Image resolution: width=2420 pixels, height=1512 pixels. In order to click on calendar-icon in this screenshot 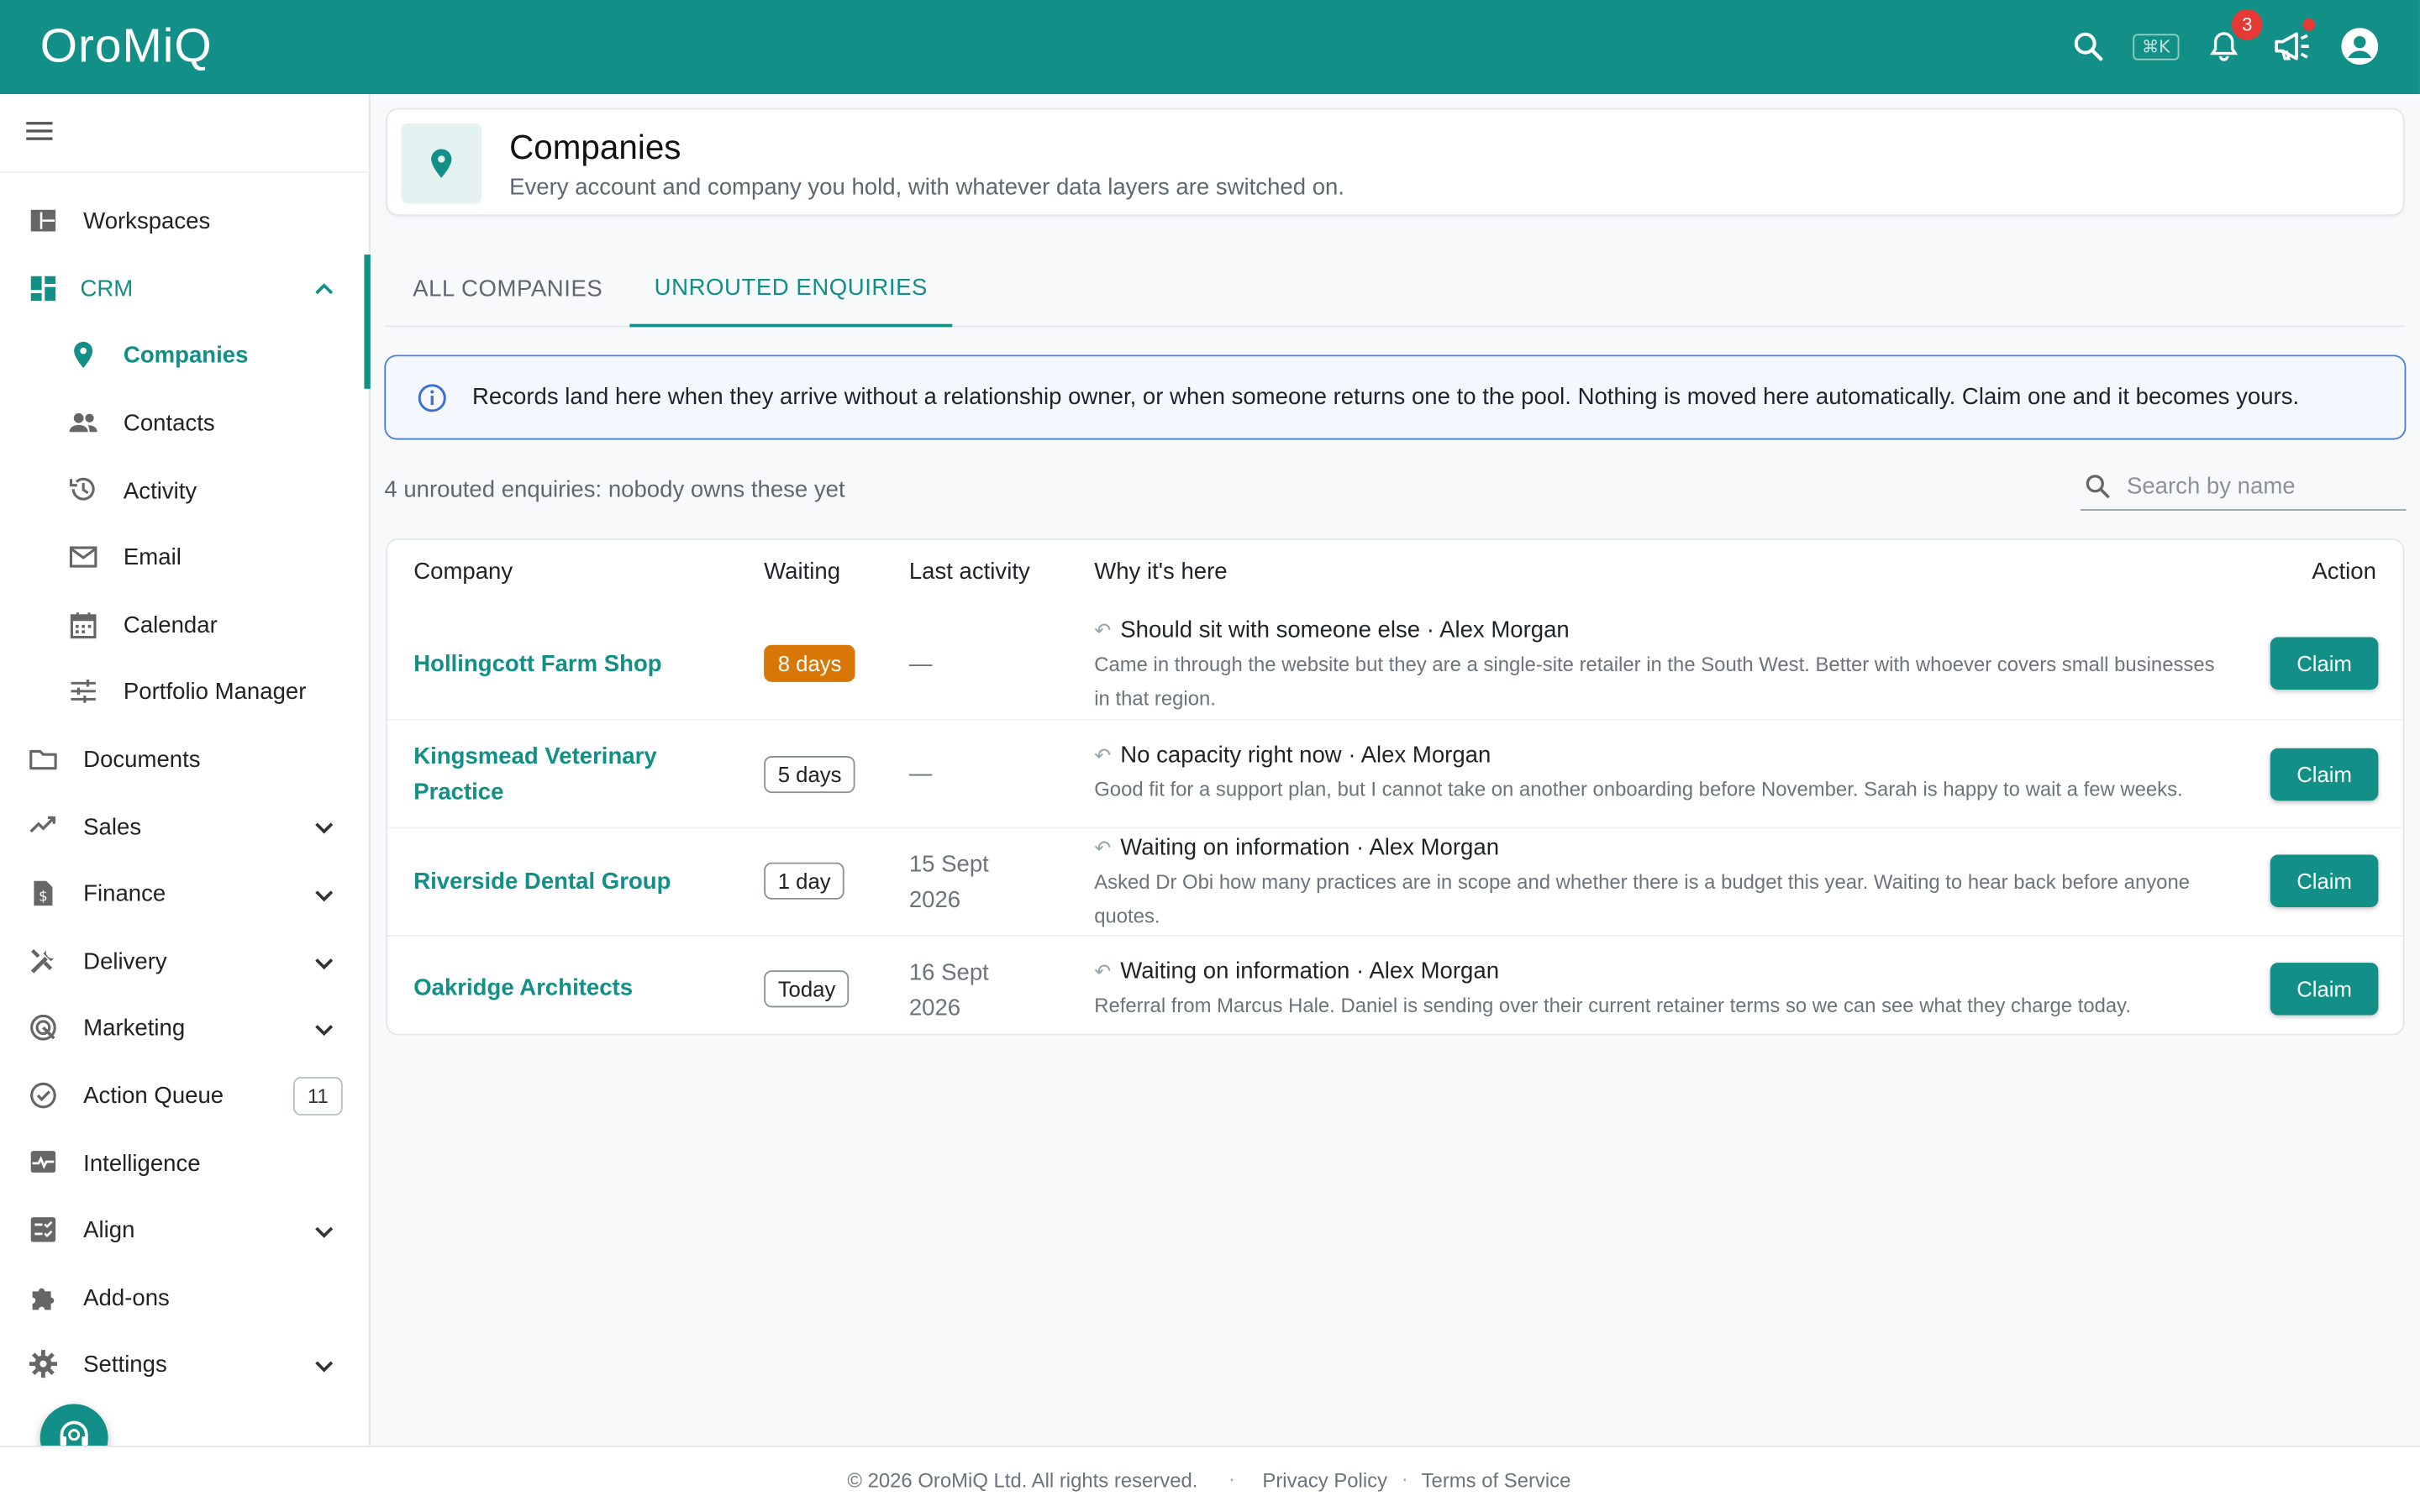, I will do `click(83, 624)`.